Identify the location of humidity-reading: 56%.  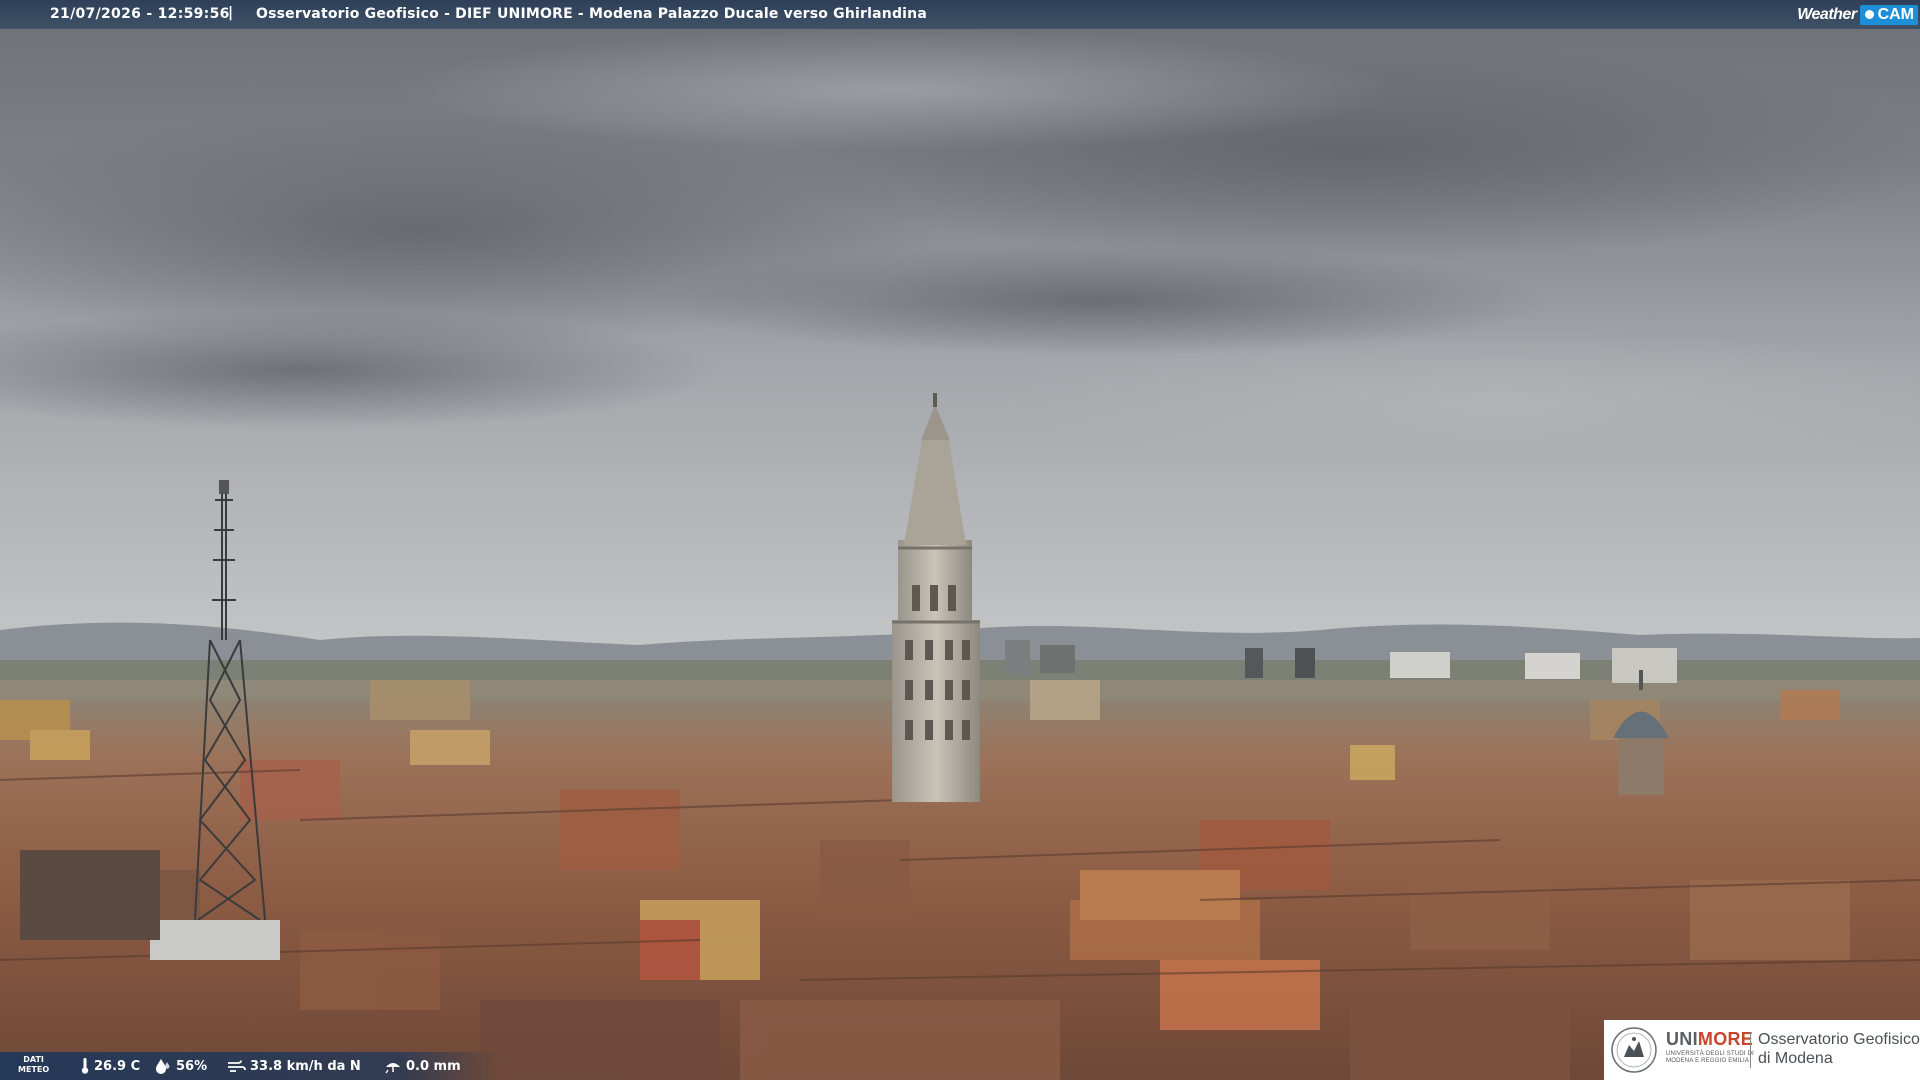
(180, 1066).